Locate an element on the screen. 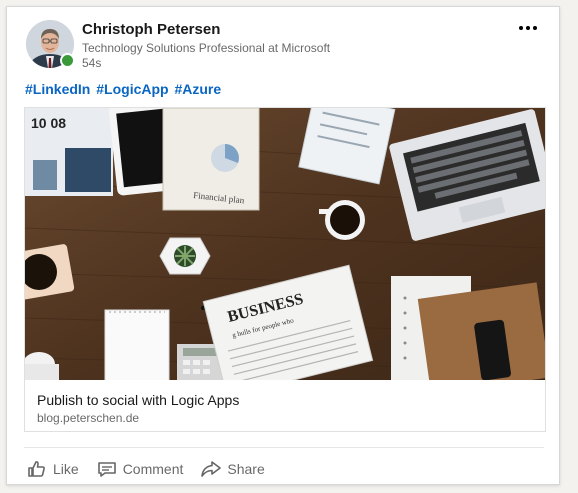 This screenshot has height=493, width=578. comment-icon is located at coordinates (106, 469).